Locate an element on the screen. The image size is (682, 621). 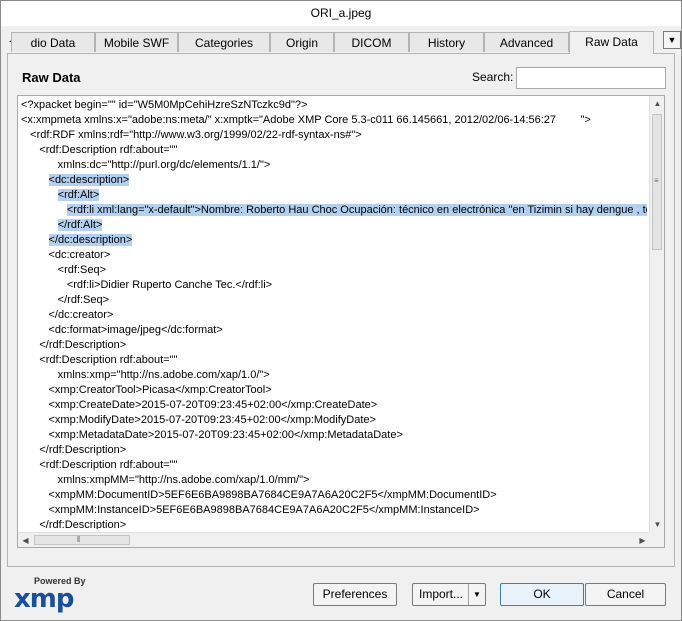
search-input is located at coordinates (591, 78).